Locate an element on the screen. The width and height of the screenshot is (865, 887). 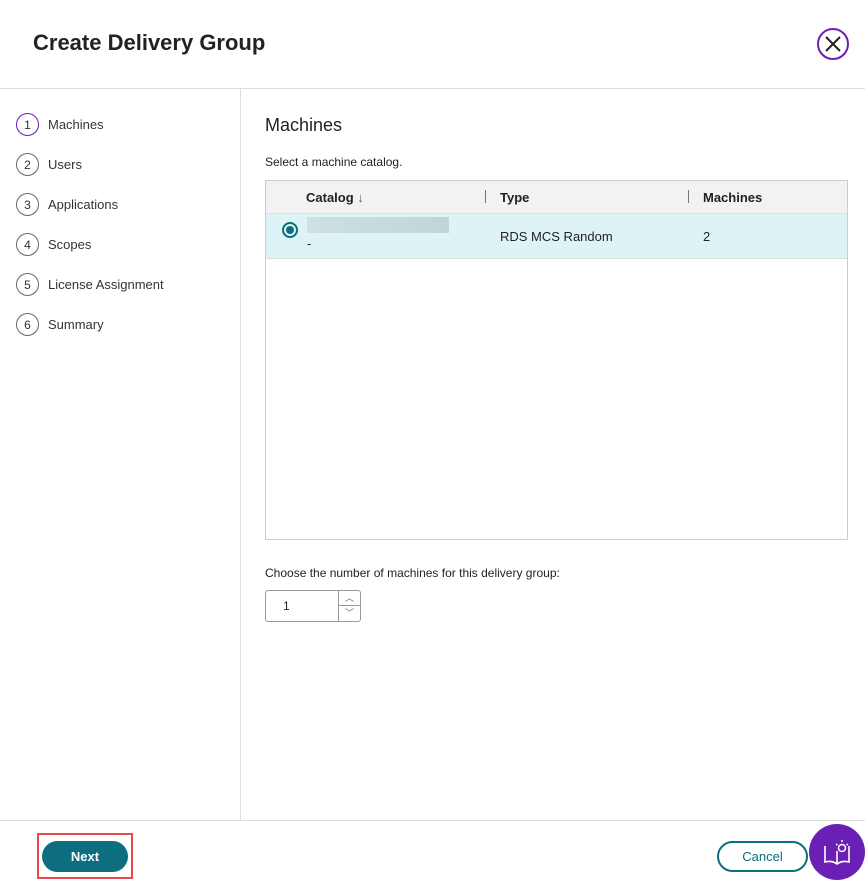
column-catalog: Catalog ↓ is located at coordinates (335, 197).